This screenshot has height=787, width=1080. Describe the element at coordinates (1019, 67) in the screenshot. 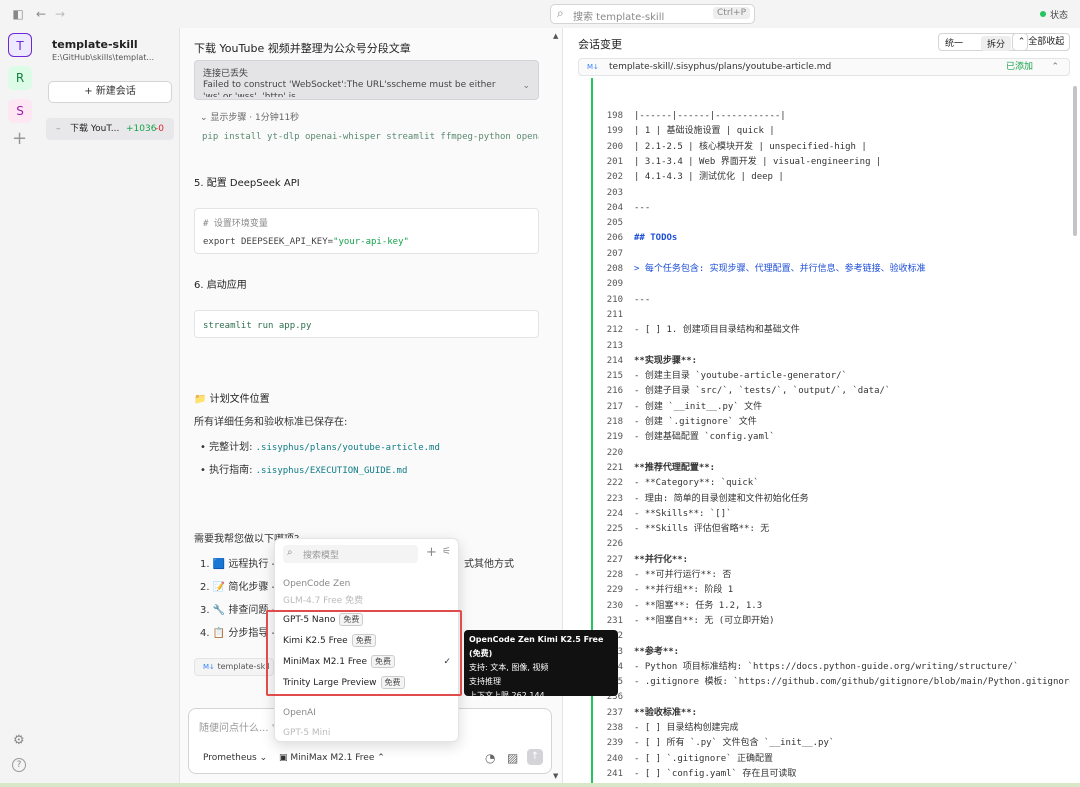

I see `diff-file-status: 已添加` at that location.